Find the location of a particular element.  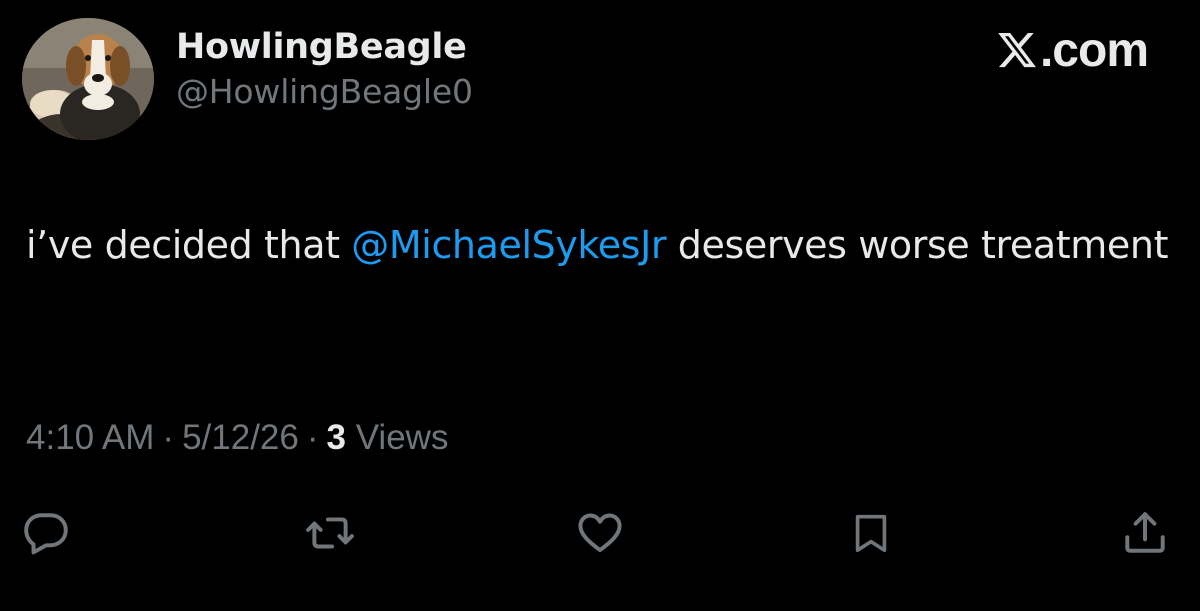

tweet-time: 4:10 AM is located at coordinates (90, 437).